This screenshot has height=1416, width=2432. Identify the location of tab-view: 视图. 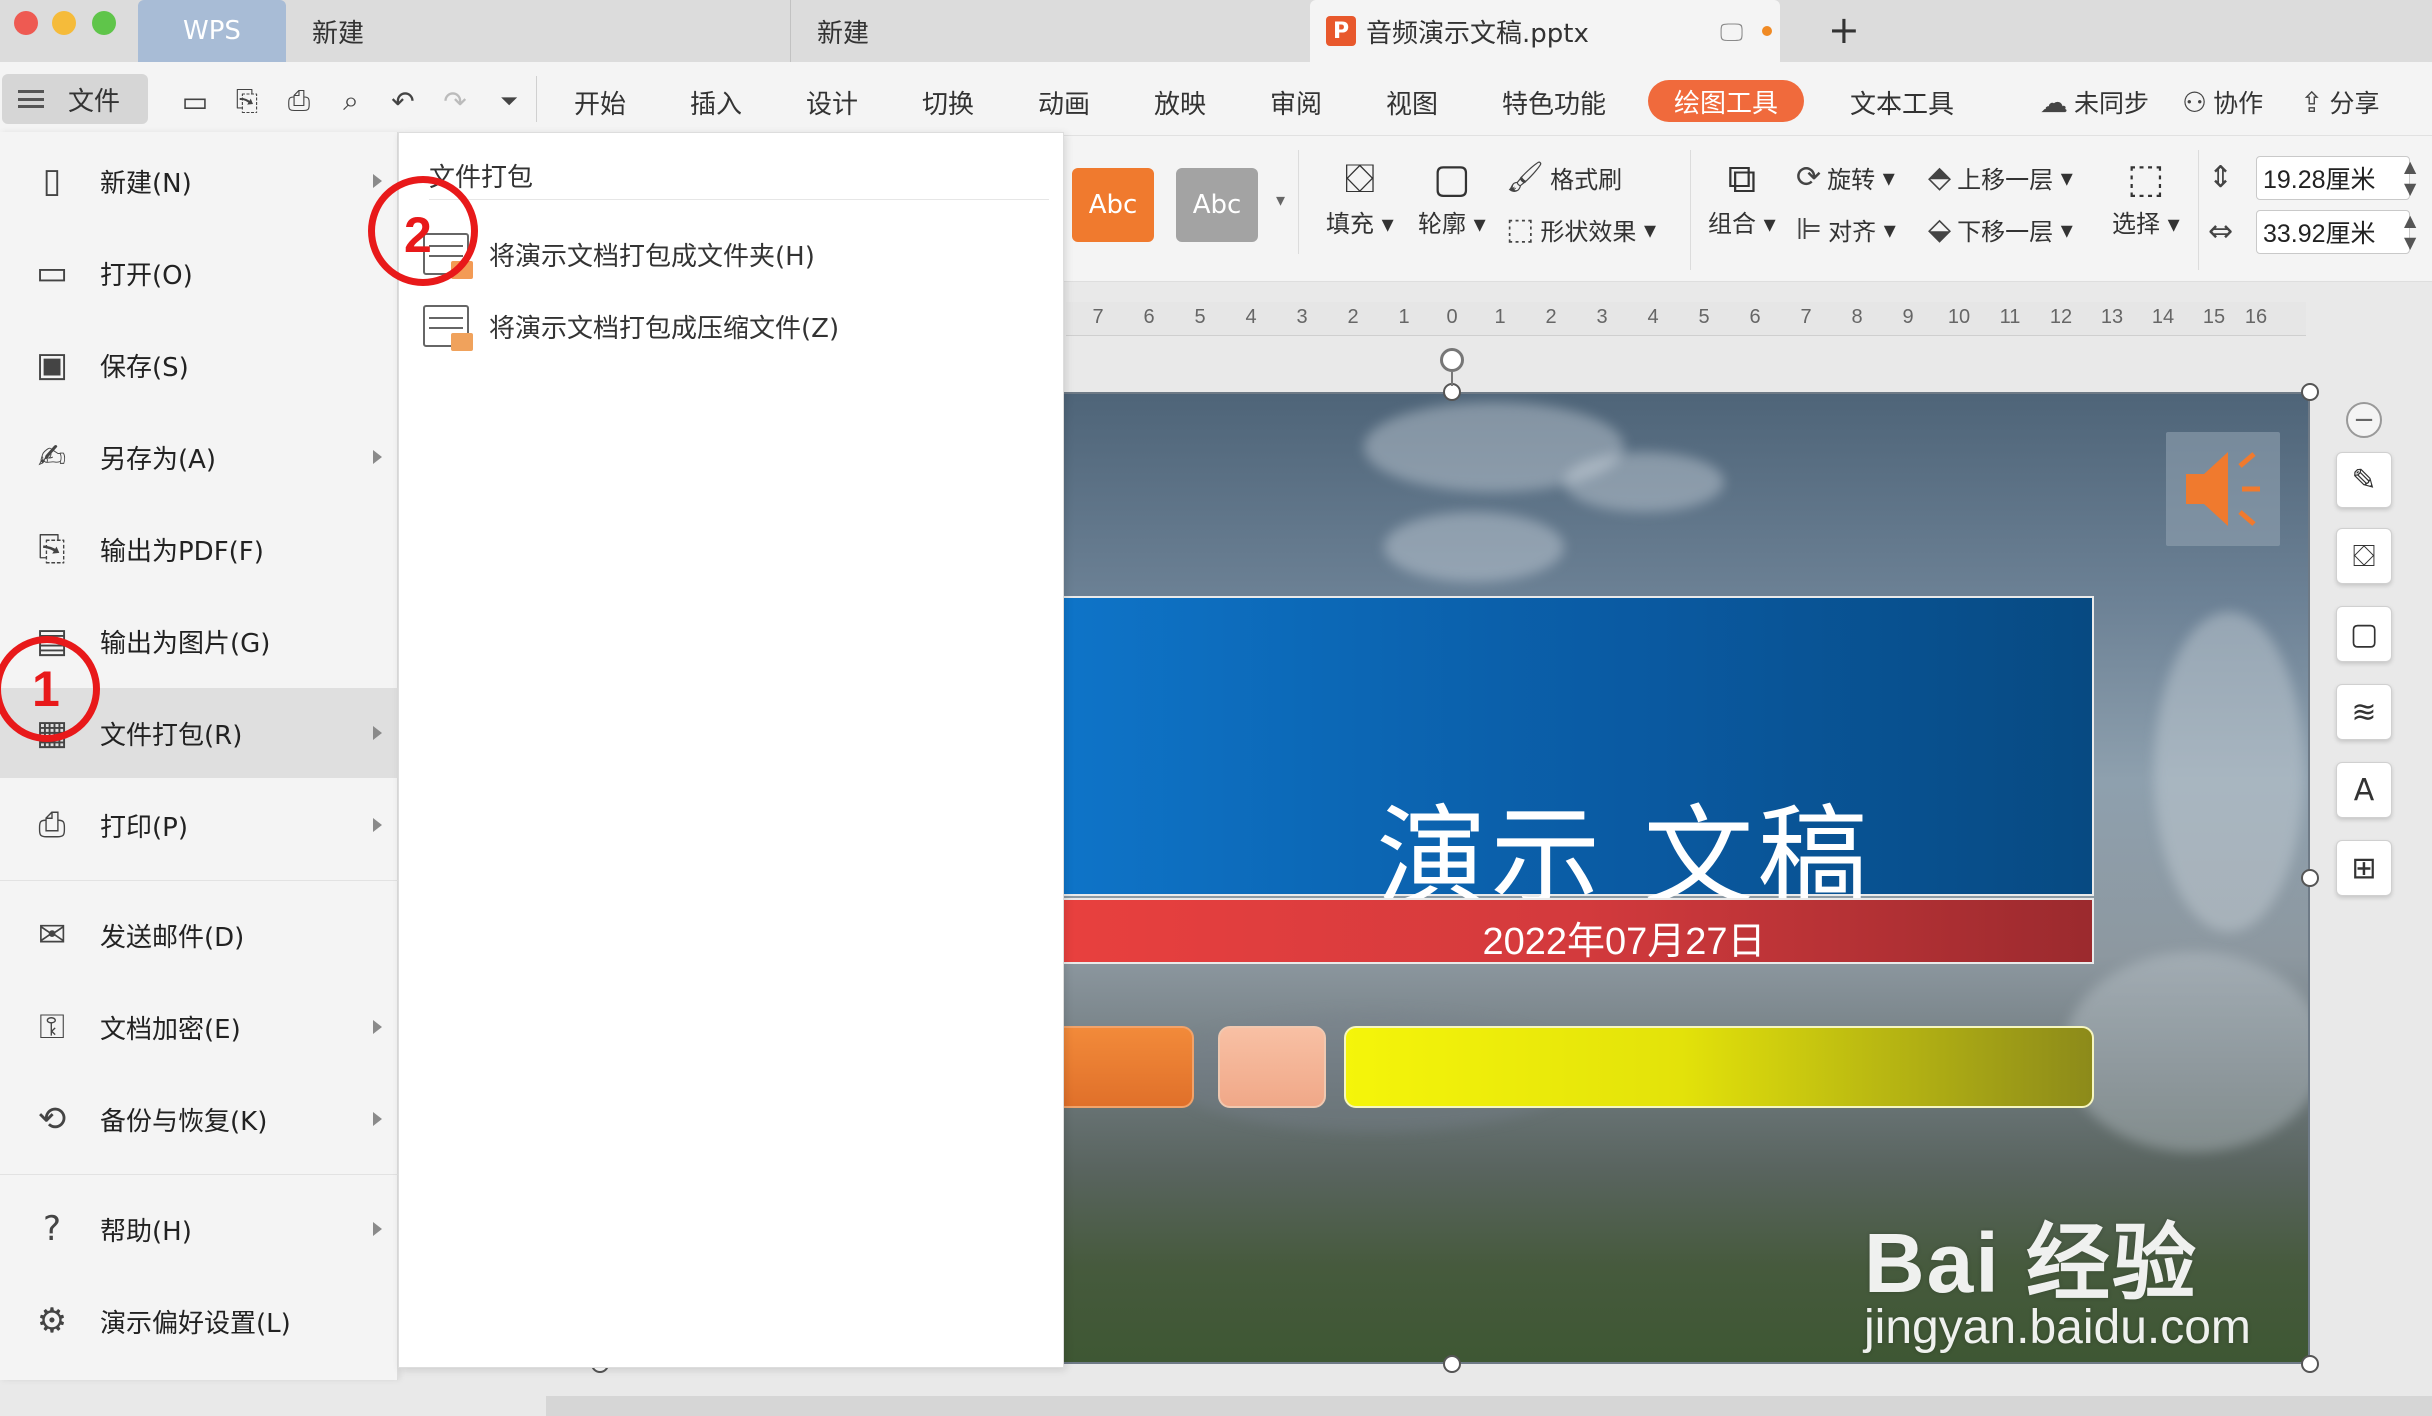
(1412, 102).